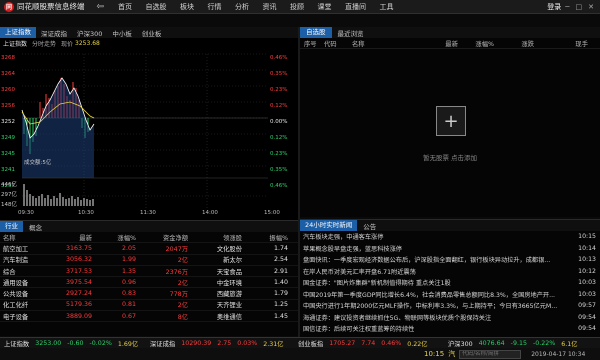 Image resolution: width=600 pixels, height=360 pixels. Describe the element at coordinates (280, 248) in the screenshot. I see `cell-amp: 1.74` at that location.